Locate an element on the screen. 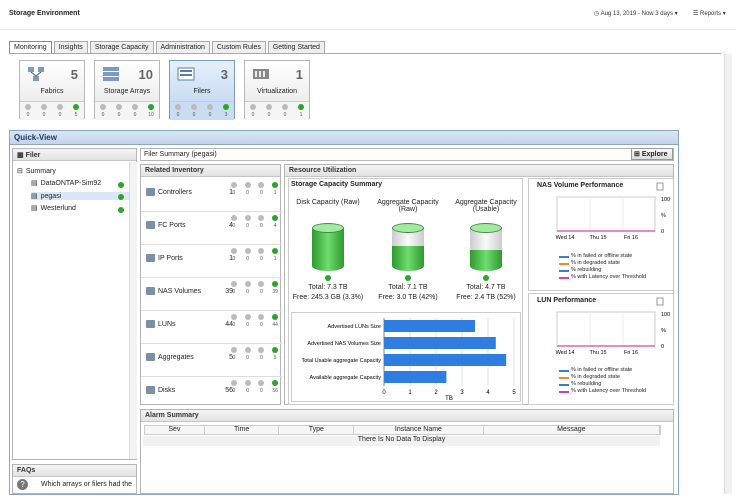 The image size is (736, 503). tile-label: Virtualization is located at coordinates (277, 91).